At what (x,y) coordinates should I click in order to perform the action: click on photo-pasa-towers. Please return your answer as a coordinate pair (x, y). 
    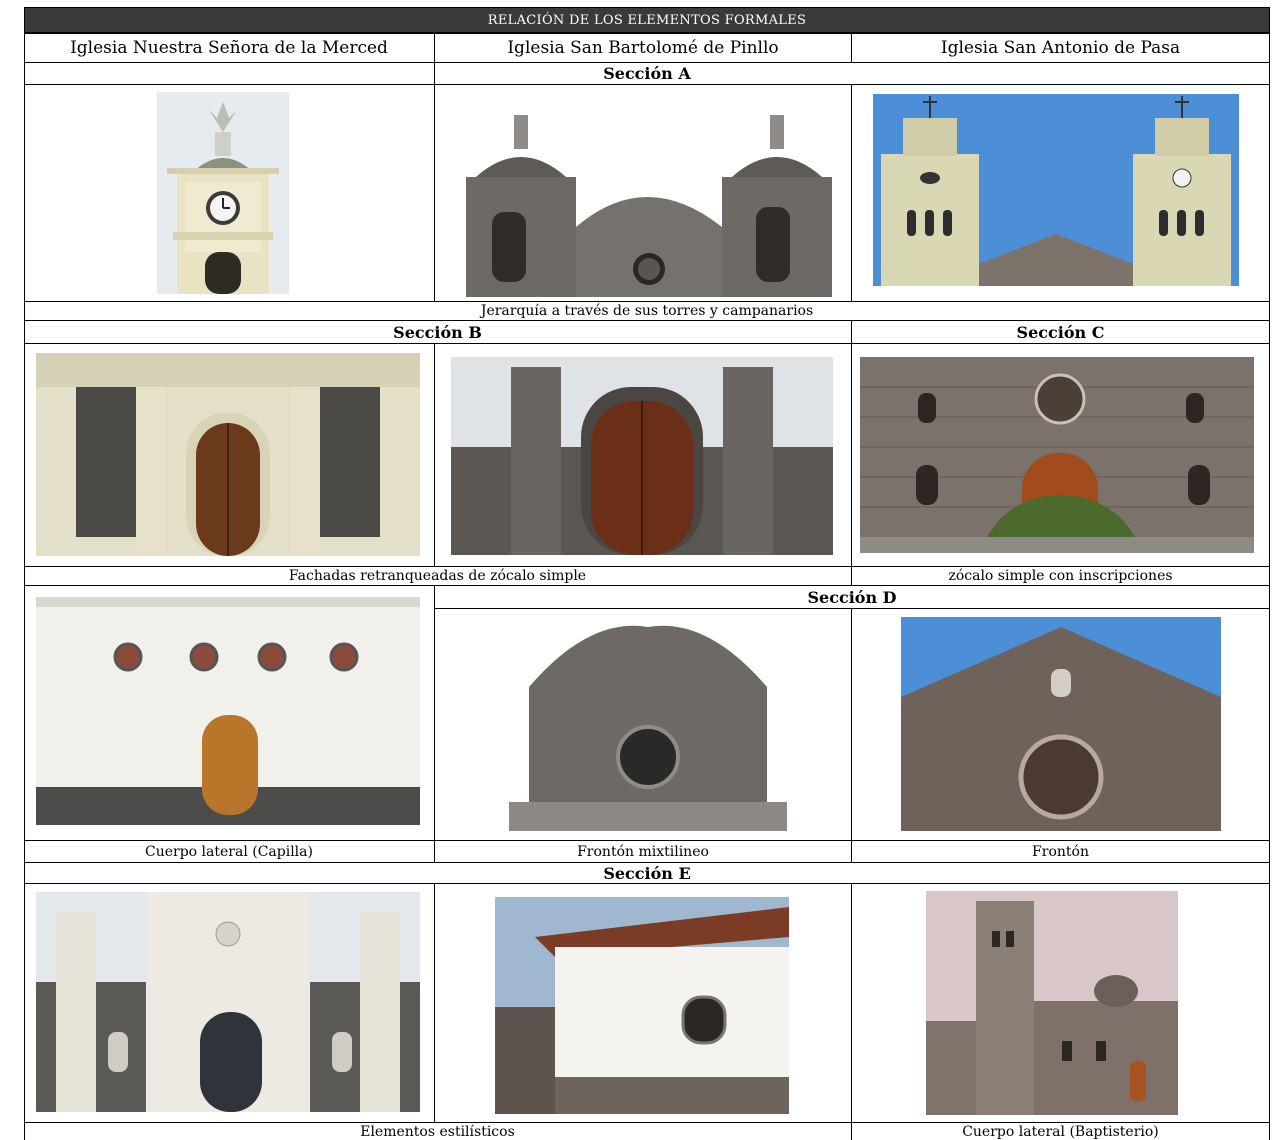
    Looking at the image, I should click on (1056, 190).